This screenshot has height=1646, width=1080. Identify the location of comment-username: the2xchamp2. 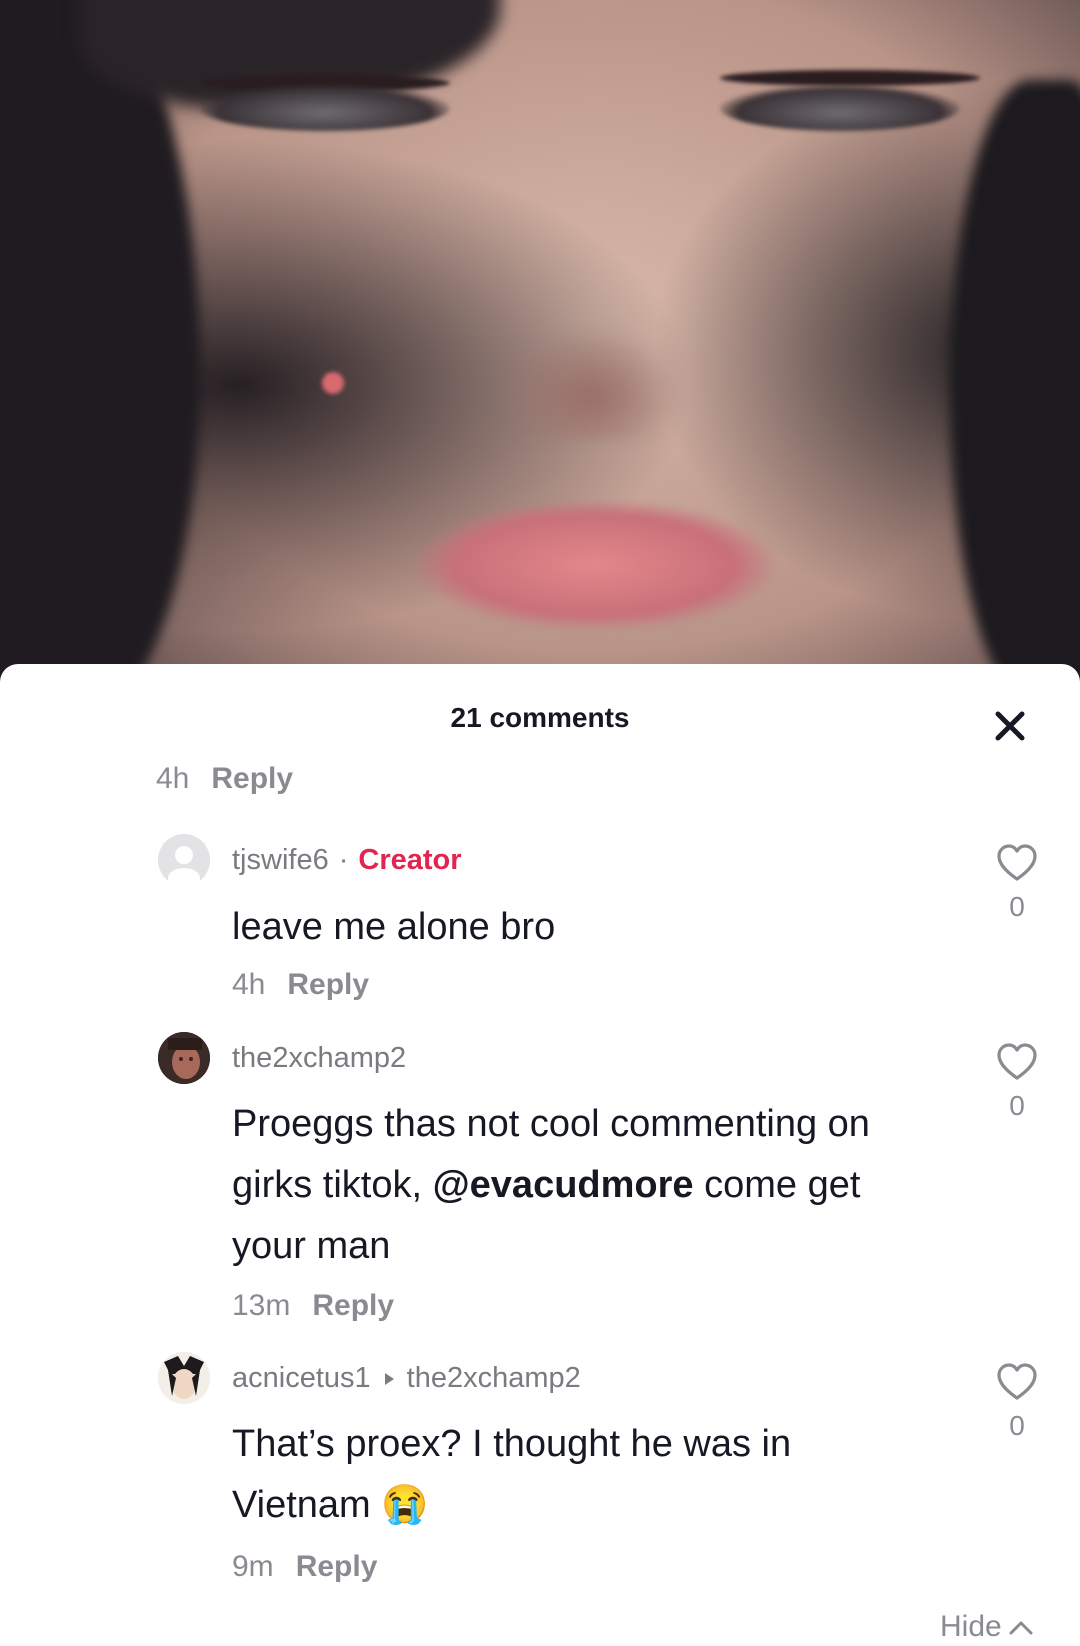
(319, 1058).